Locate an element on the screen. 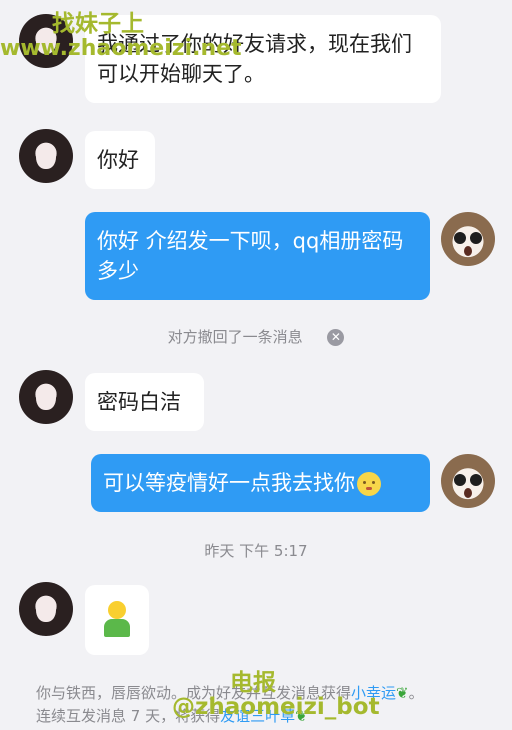 The height and width of the screenshot is (730, 512). sticker-bubble is located at coordinates (117, 620).